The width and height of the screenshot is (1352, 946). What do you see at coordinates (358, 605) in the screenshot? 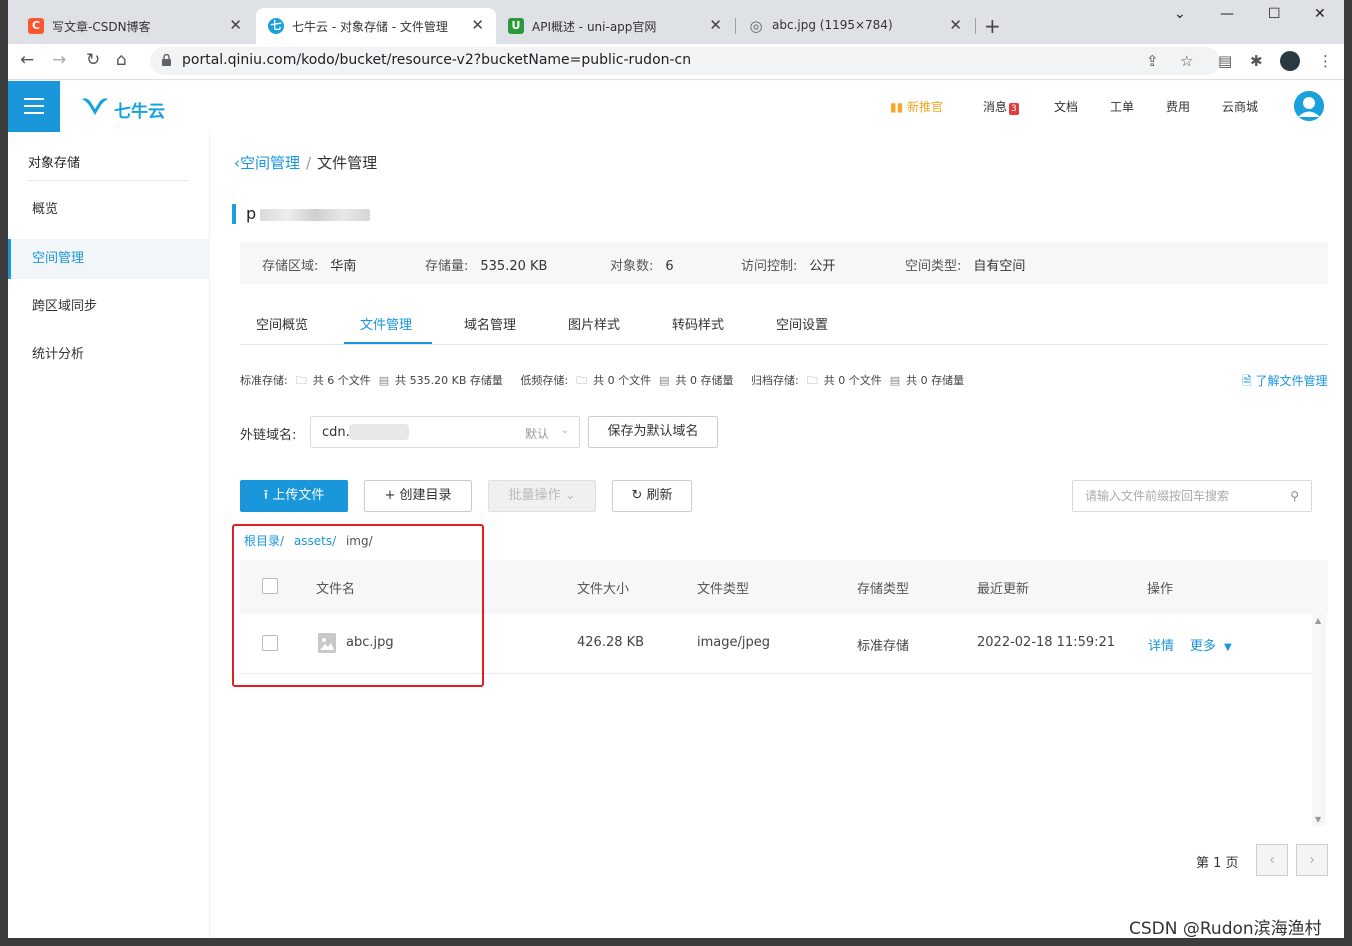
I see `highlight-annotation-box` at bounding box center [358, 605].